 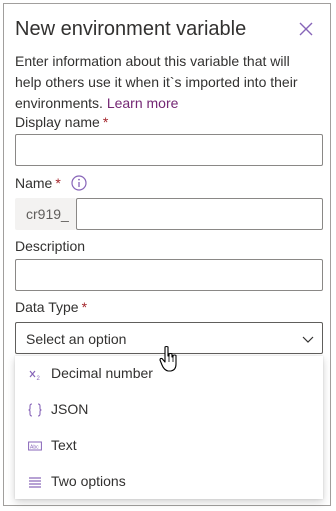 What do you see at coordinates (169, 482) in the screenshot?
I see `option-two-options: Two options` at bounding box center [169, 482].